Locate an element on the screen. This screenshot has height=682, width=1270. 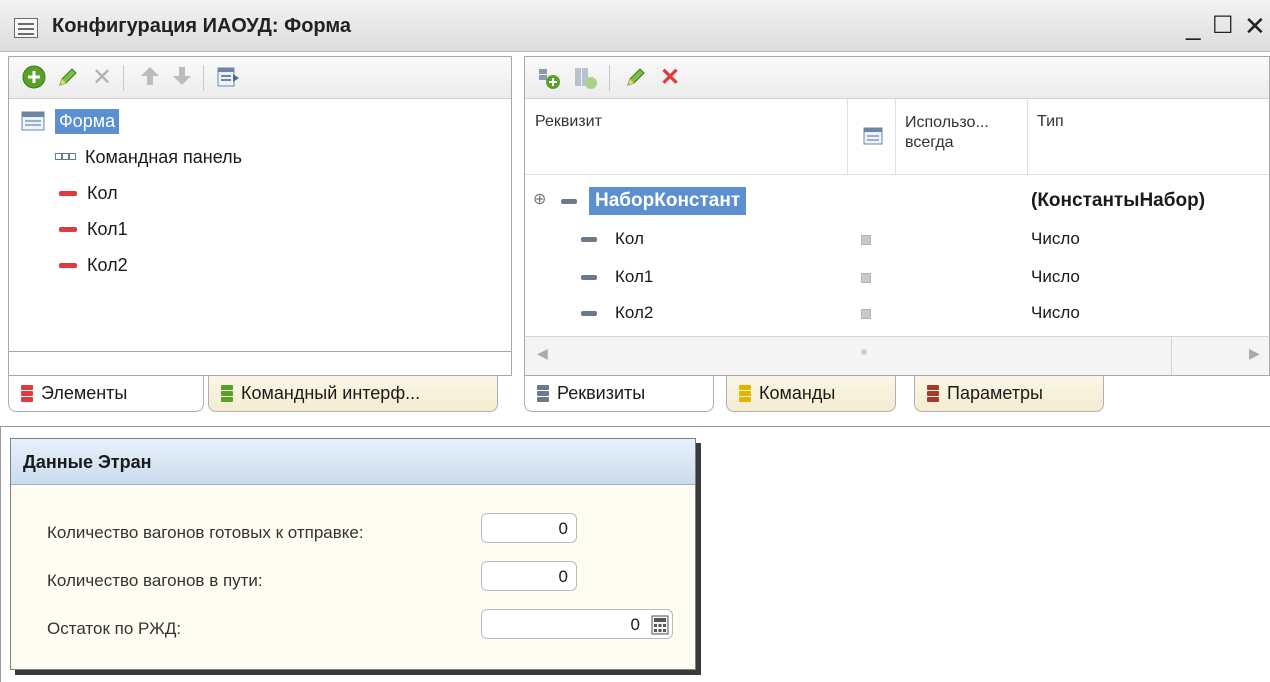
tree-item-label: Кол is located at coordinates (102, 192).